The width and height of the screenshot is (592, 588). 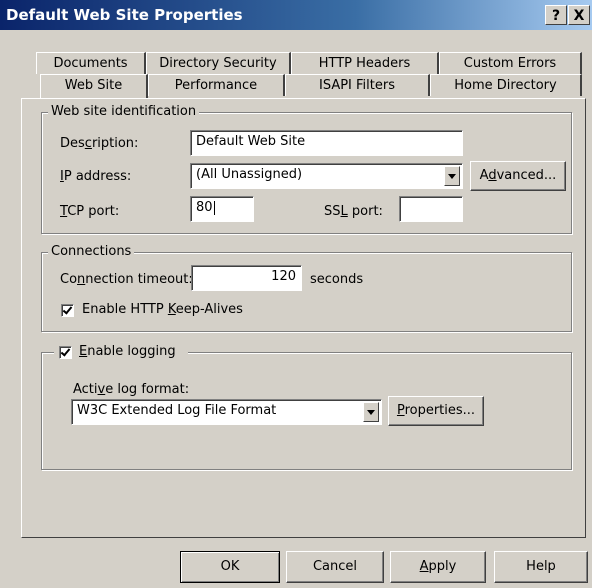 I want to click on tab-http-headers: HTTP Headers, so click(x=365, y=63).